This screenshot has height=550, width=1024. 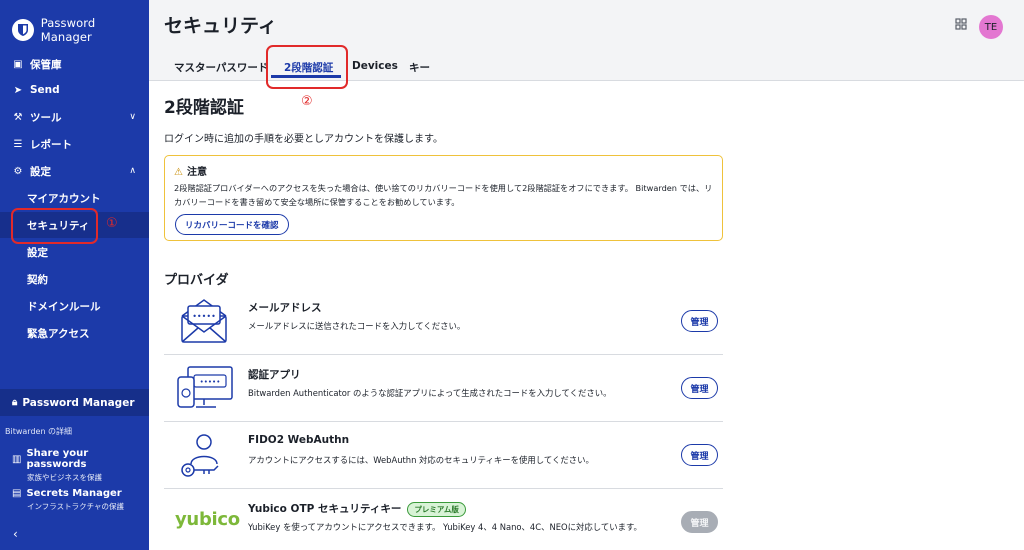 What do you see at coordinates (112, 223) in the screenshot?
I see `annotation-marker-1: ①` at bounding box center [112, 223].